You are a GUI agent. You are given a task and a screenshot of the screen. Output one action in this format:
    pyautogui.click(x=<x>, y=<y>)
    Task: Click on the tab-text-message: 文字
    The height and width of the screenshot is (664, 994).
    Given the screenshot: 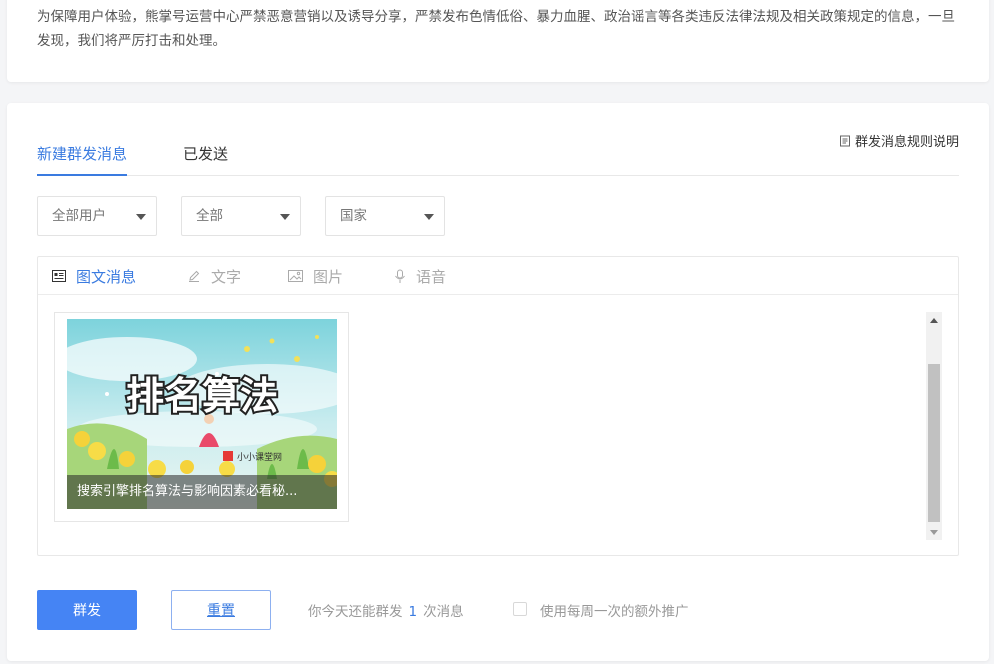 What is the action you would take?
    pyautogui.click(x=214, y=276)
    